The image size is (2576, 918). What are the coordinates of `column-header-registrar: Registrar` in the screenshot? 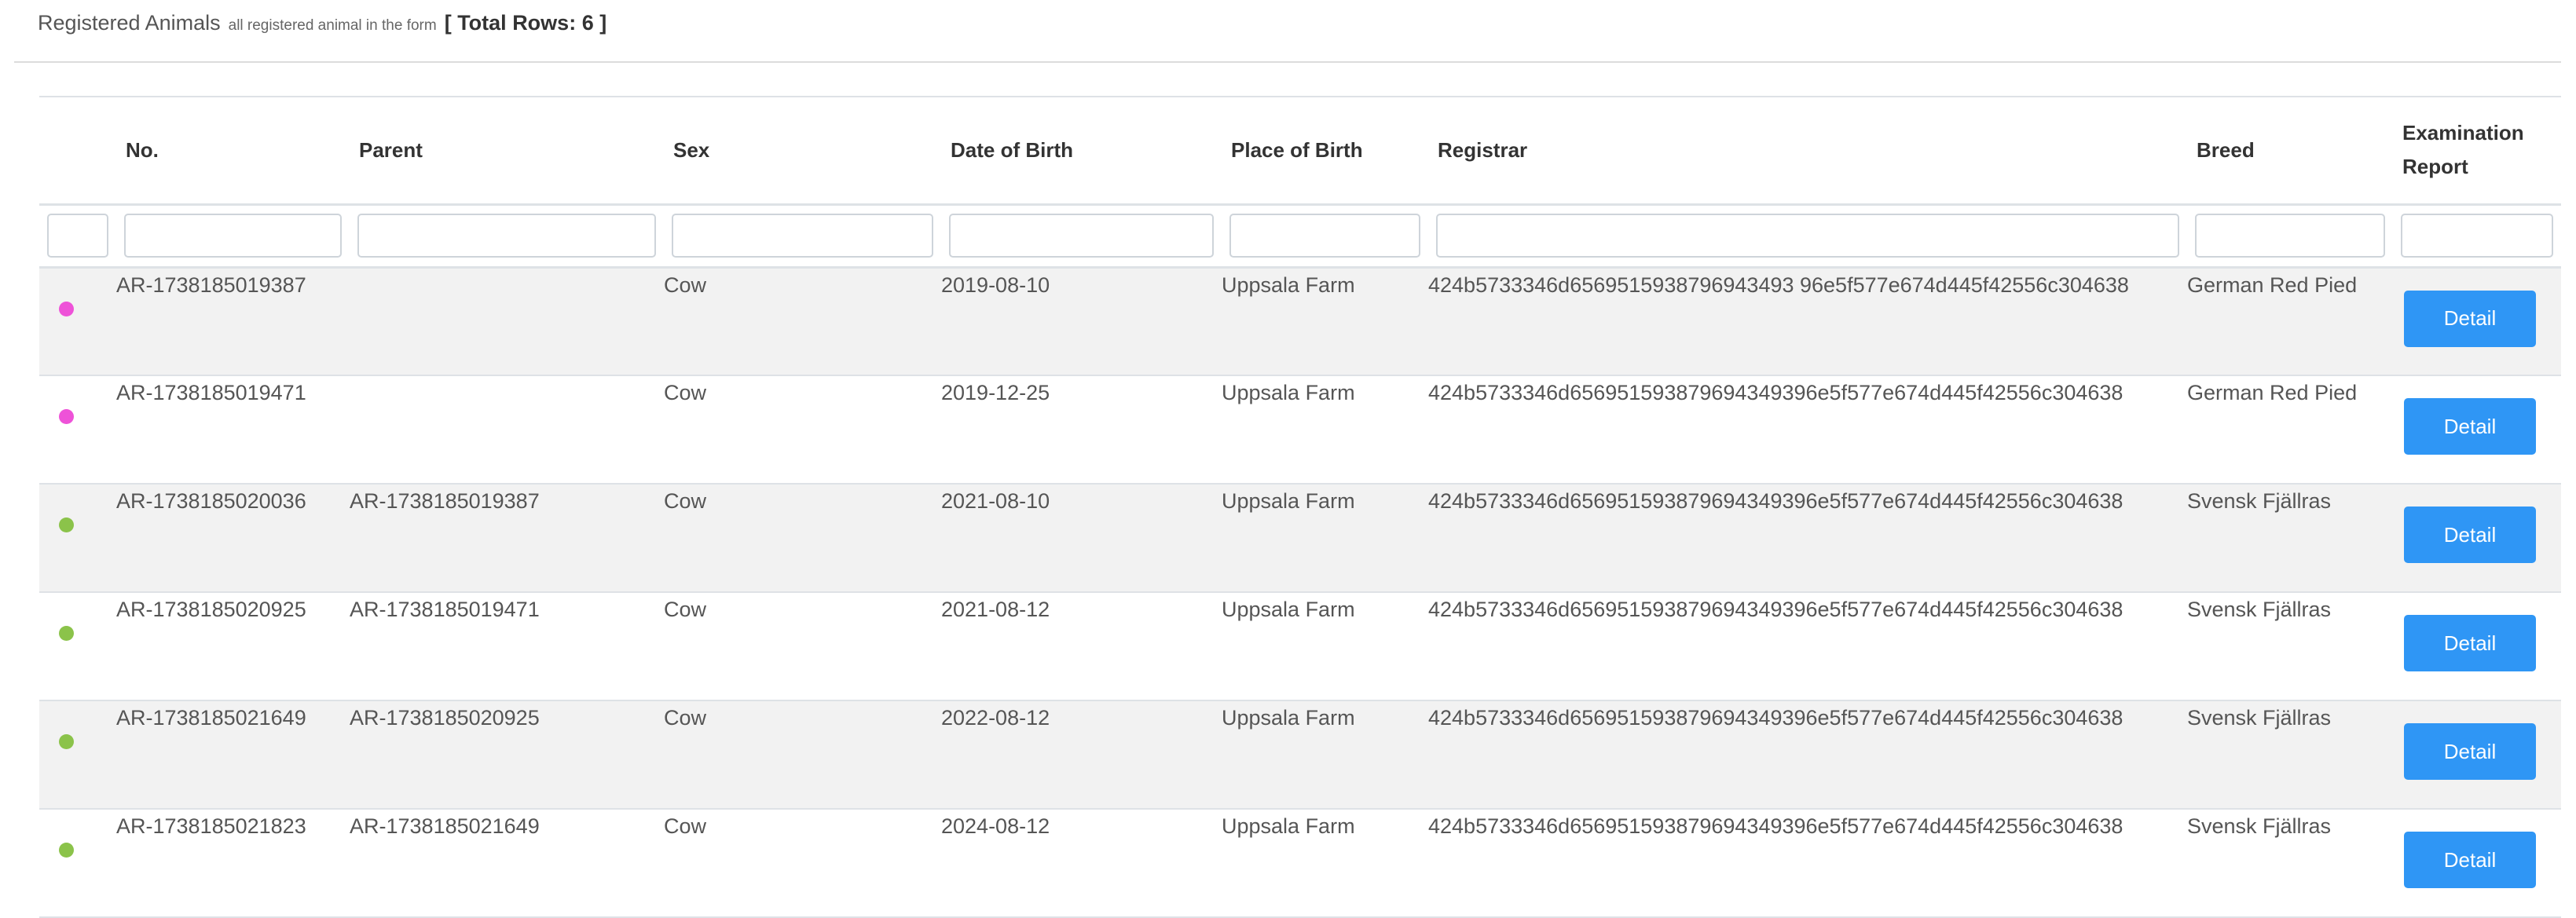 It's located at (1807, 152).